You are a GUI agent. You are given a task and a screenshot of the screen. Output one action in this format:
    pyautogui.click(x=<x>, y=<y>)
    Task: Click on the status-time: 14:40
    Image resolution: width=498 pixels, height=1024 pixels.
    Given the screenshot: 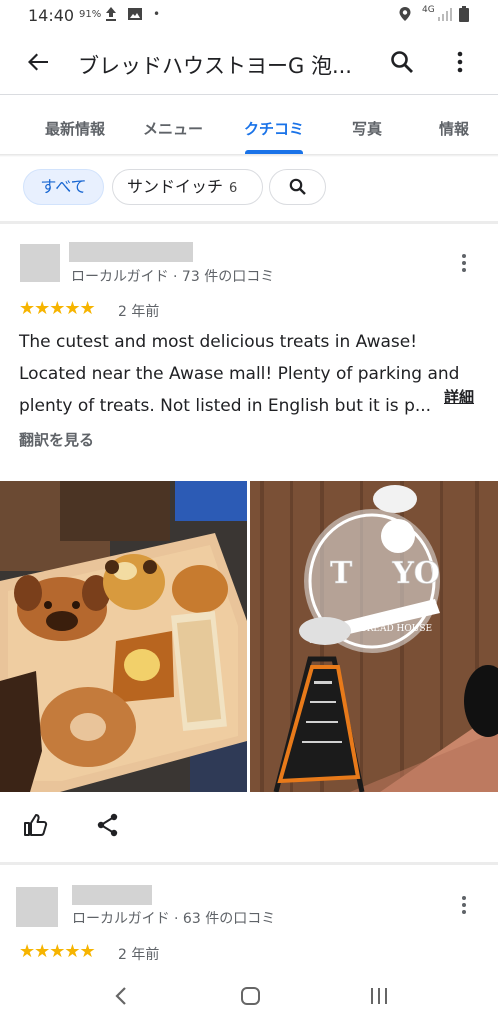 What is the action you would take?
    pyautogui.click(x=51, y=15)
    